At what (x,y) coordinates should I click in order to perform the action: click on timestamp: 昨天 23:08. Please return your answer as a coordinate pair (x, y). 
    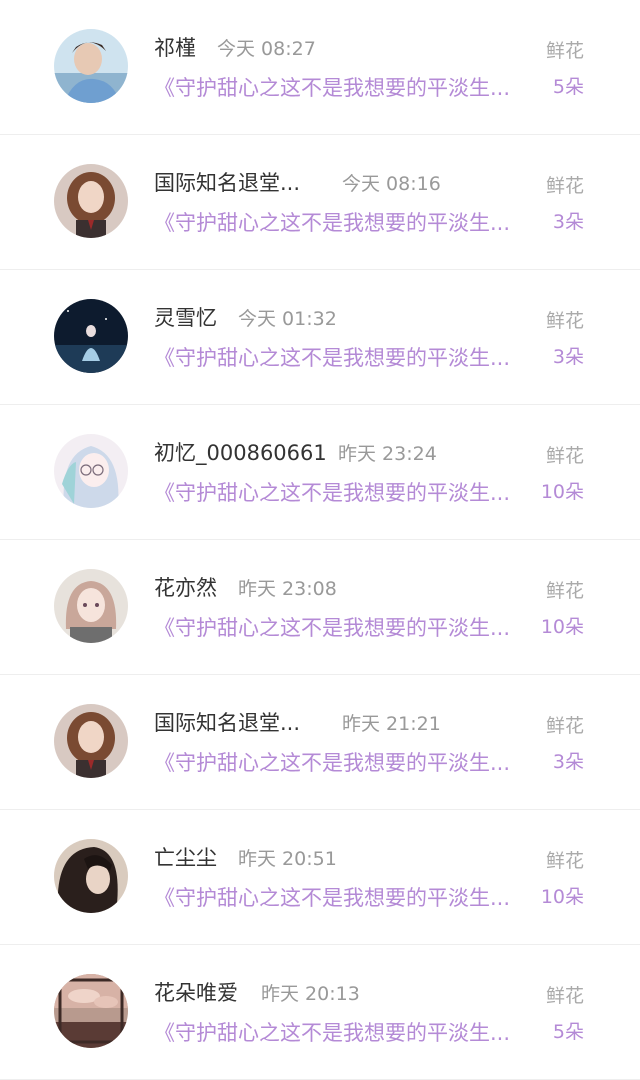
    Looking at the image, I should click on (287, 589).